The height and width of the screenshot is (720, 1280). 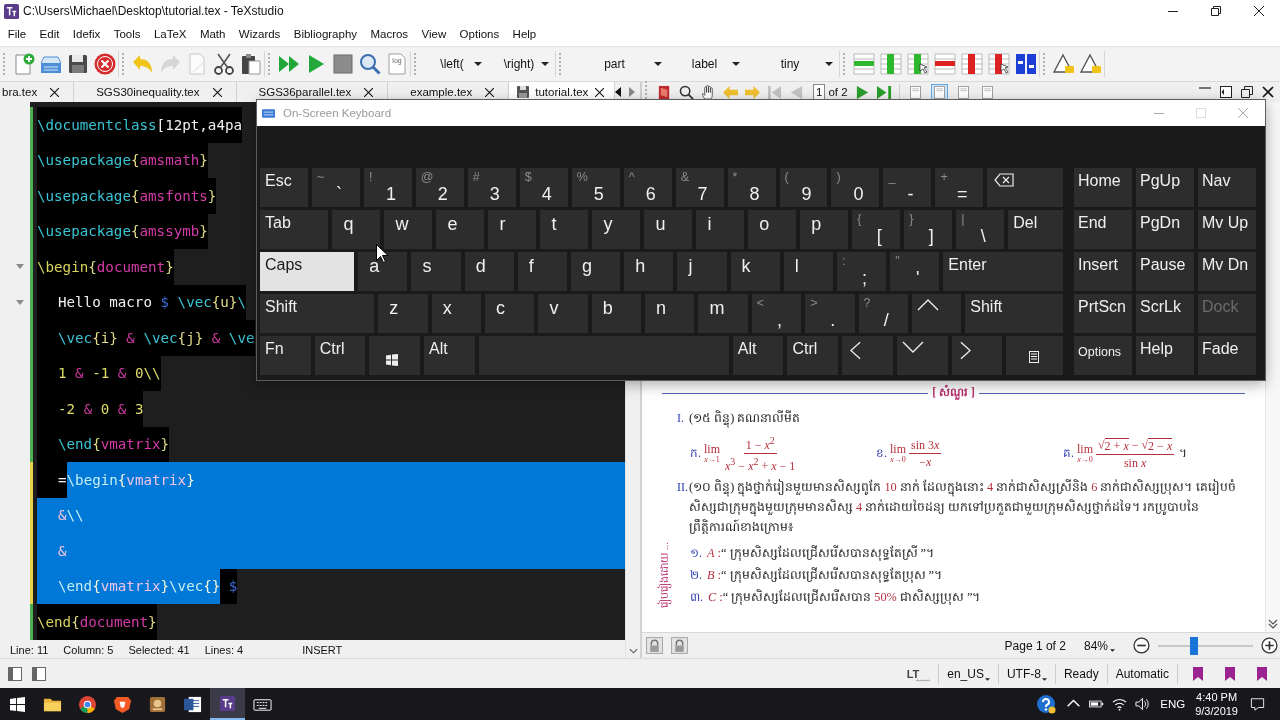 I want to click on clipboard-icon, so click(x=251, y=64).